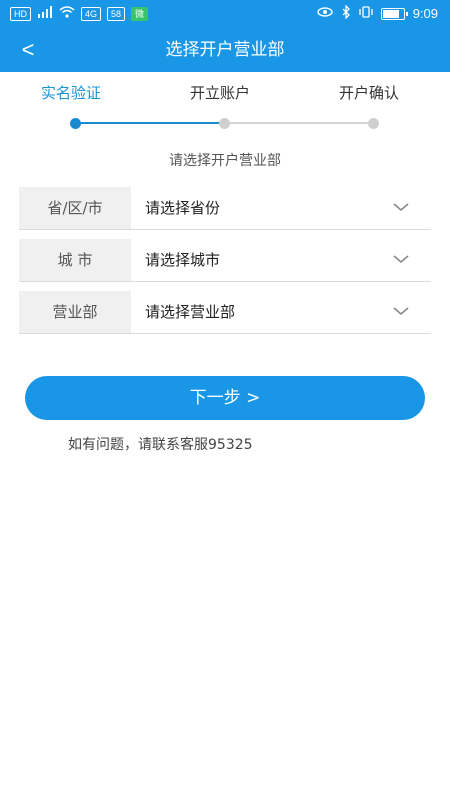  What do you see at coordinates (225, 260) in the screenshot?
I see `city-select: 城 市 请选择城市` at bounding box center [225, 260].